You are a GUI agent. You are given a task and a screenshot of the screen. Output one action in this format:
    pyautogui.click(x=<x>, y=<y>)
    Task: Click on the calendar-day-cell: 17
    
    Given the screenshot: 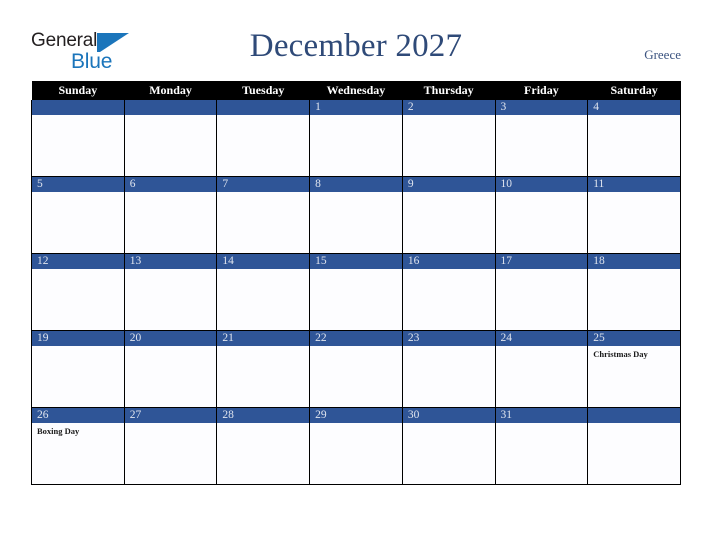 What is the action you would take?
    pyautogui.click(x=541, y=292)
    